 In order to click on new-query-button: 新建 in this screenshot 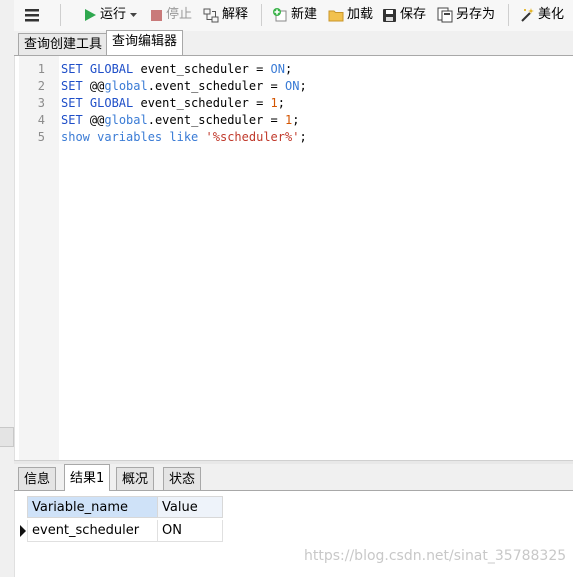, I will do `click(294, 15)`.